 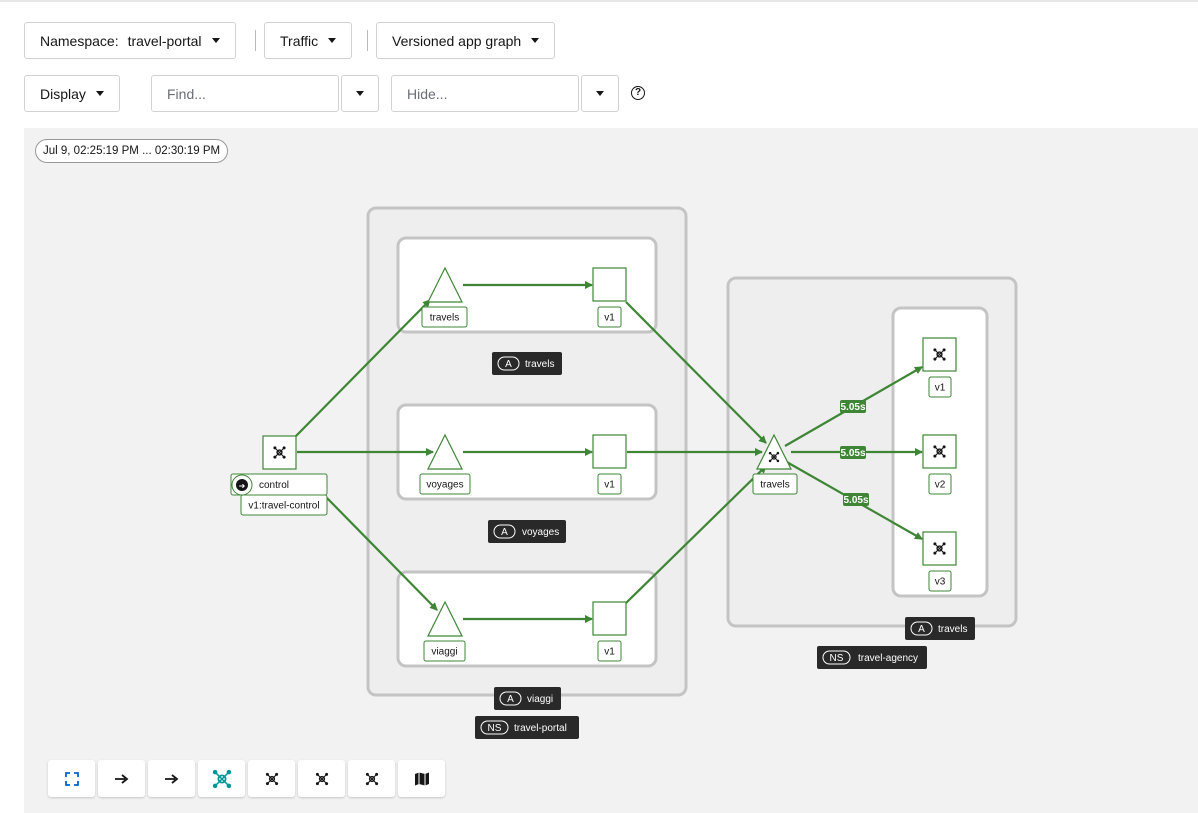 I want to click on fit-to-screen-button, so click(x=71, y=778).